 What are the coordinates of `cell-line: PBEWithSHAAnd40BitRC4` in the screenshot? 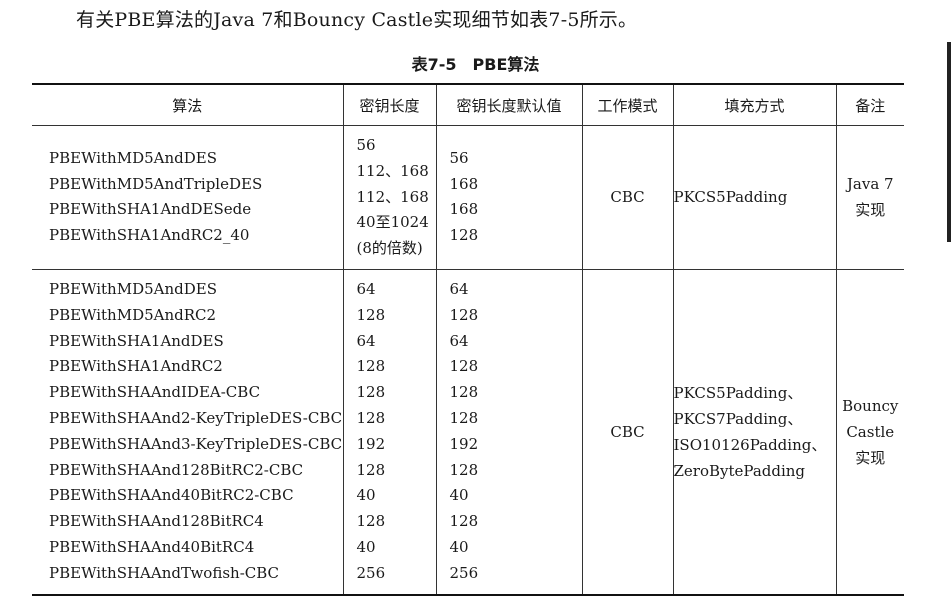 It's located at (152, 546).